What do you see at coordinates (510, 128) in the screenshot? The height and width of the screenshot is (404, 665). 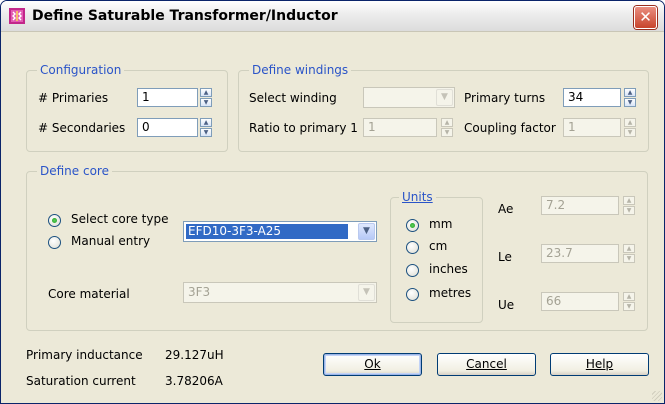 I see `coupling-factor-label: Coupling factor` at bounding box center [510, 128].